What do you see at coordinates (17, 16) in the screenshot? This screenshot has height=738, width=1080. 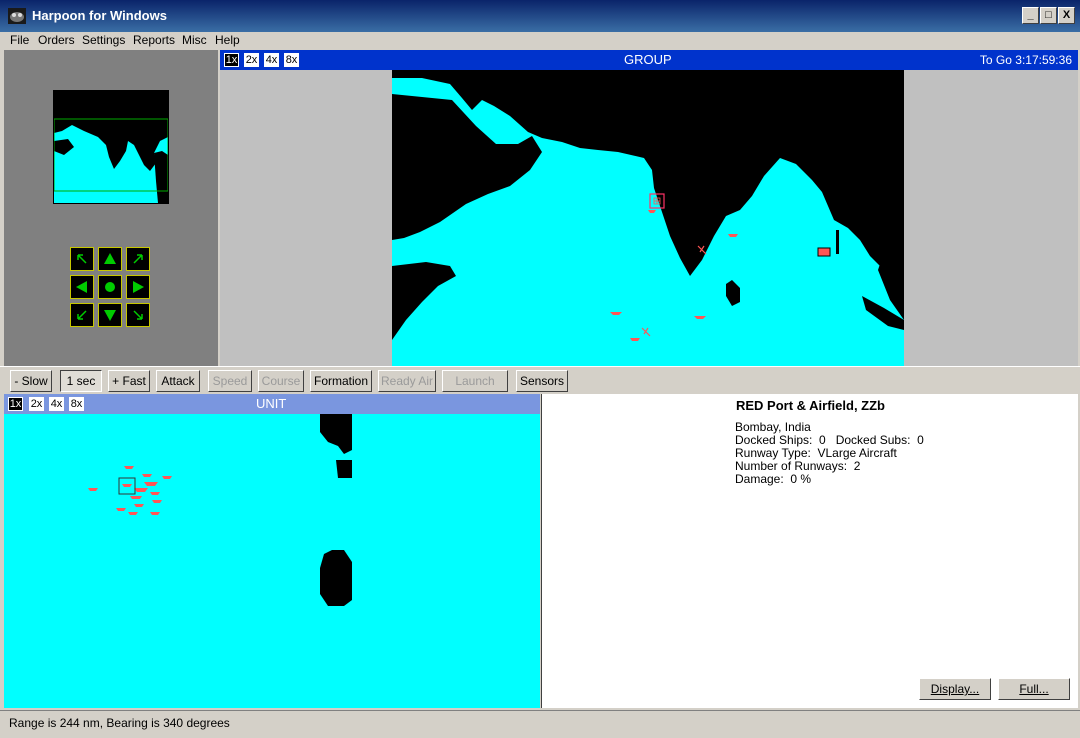 I see `app-icon` at bounding box center [17, 16].